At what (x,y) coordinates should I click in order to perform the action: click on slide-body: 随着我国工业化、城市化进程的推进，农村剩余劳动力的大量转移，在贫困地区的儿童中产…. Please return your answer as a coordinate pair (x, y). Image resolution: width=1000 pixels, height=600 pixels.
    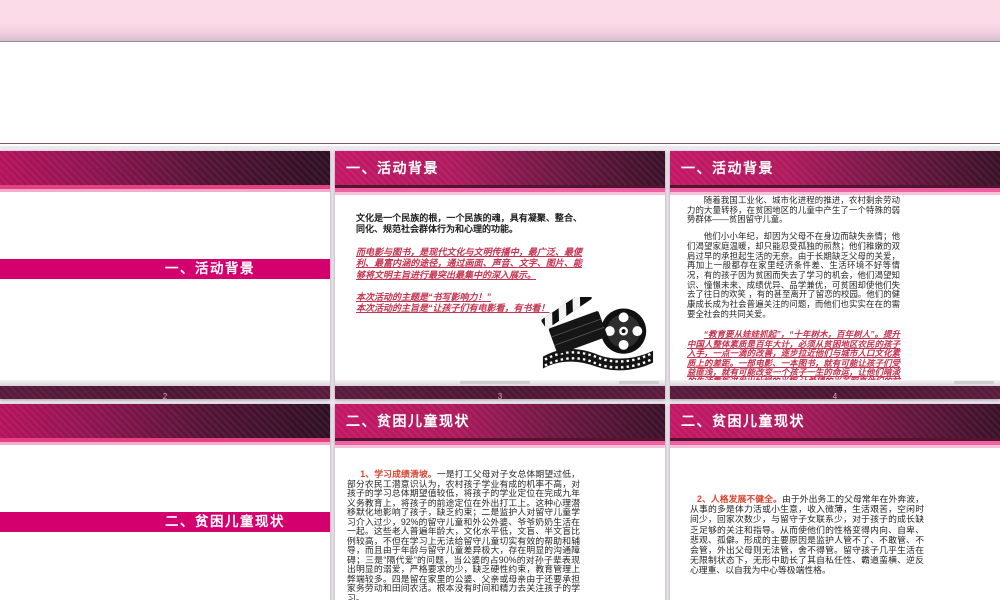
    Looking at the image, I should click on (793, 295).